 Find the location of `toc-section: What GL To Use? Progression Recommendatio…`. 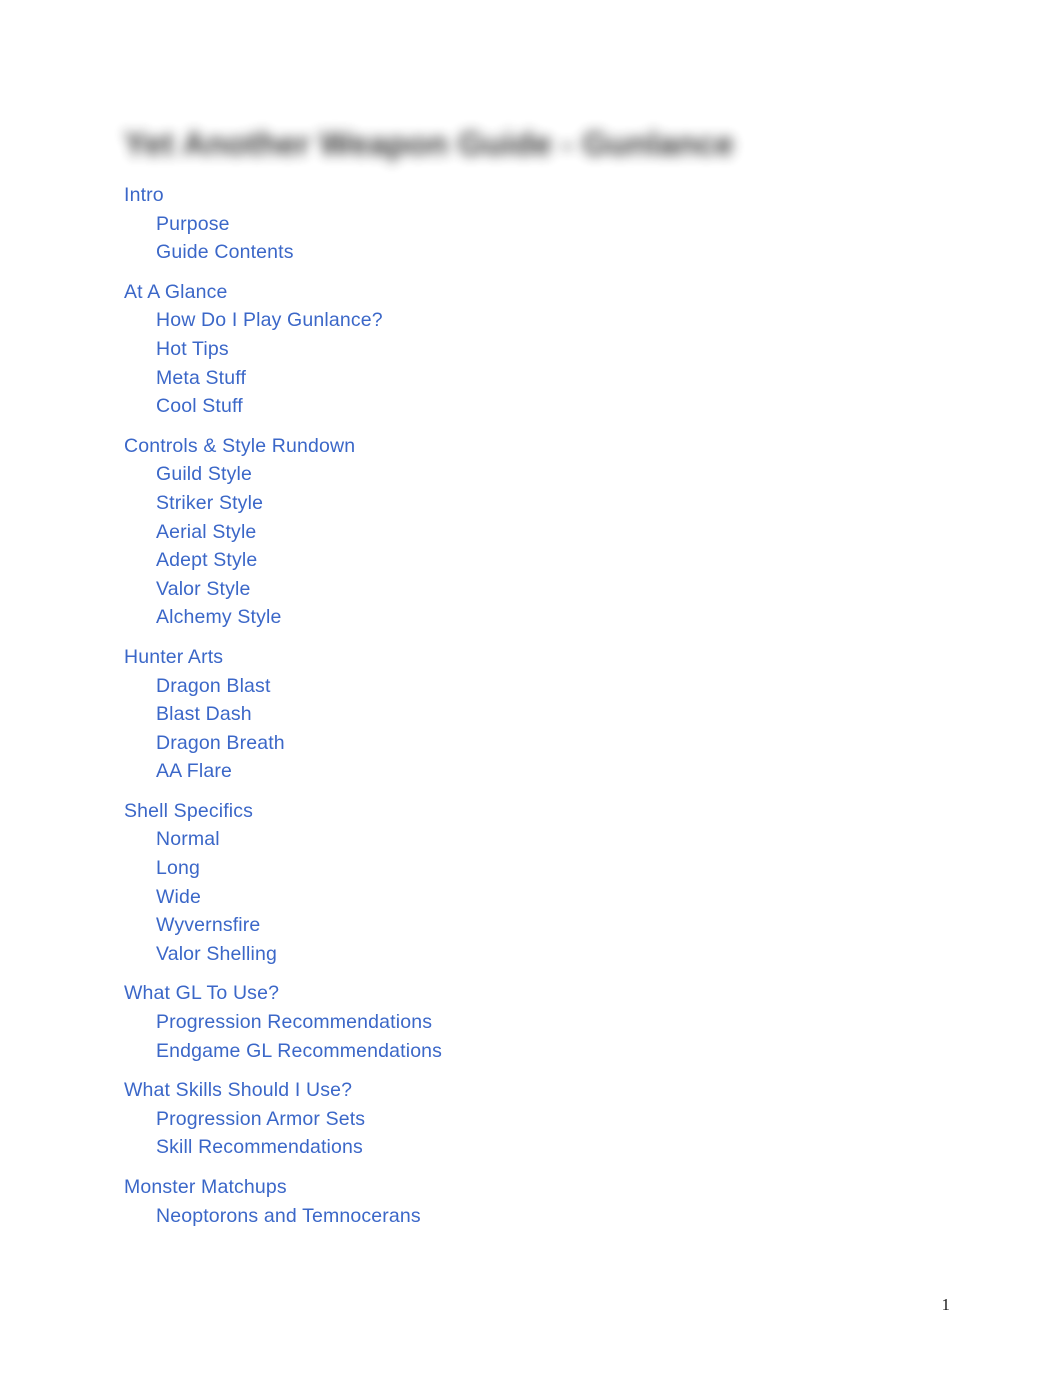

toc-section: What GL To Use? Progression Recommendatio… is located at coordinates (504, 1022).